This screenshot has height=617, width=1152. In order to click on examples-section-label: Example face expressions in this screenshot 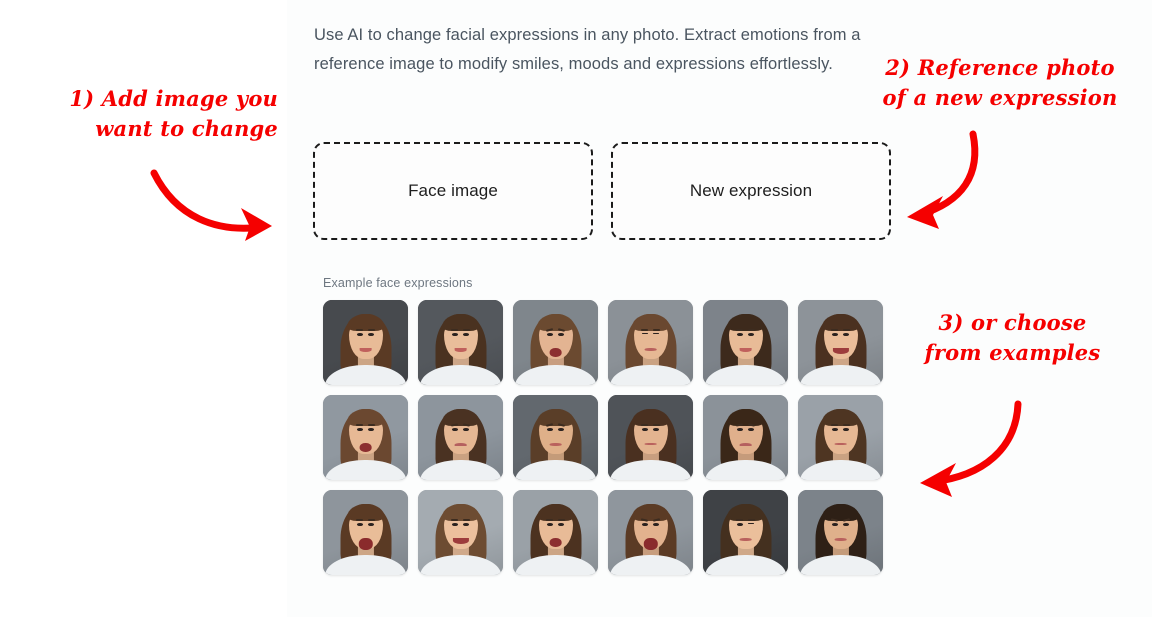, I will do `click(398, 283)`.